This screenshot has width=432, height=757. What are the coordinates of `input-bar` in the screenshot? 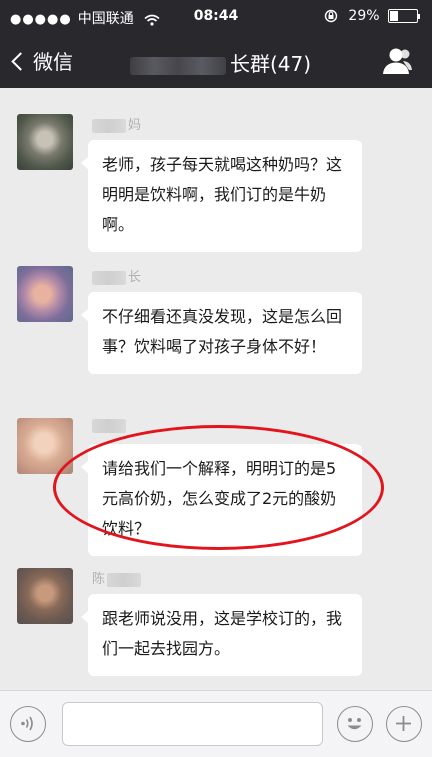 It's located at (216, 723).